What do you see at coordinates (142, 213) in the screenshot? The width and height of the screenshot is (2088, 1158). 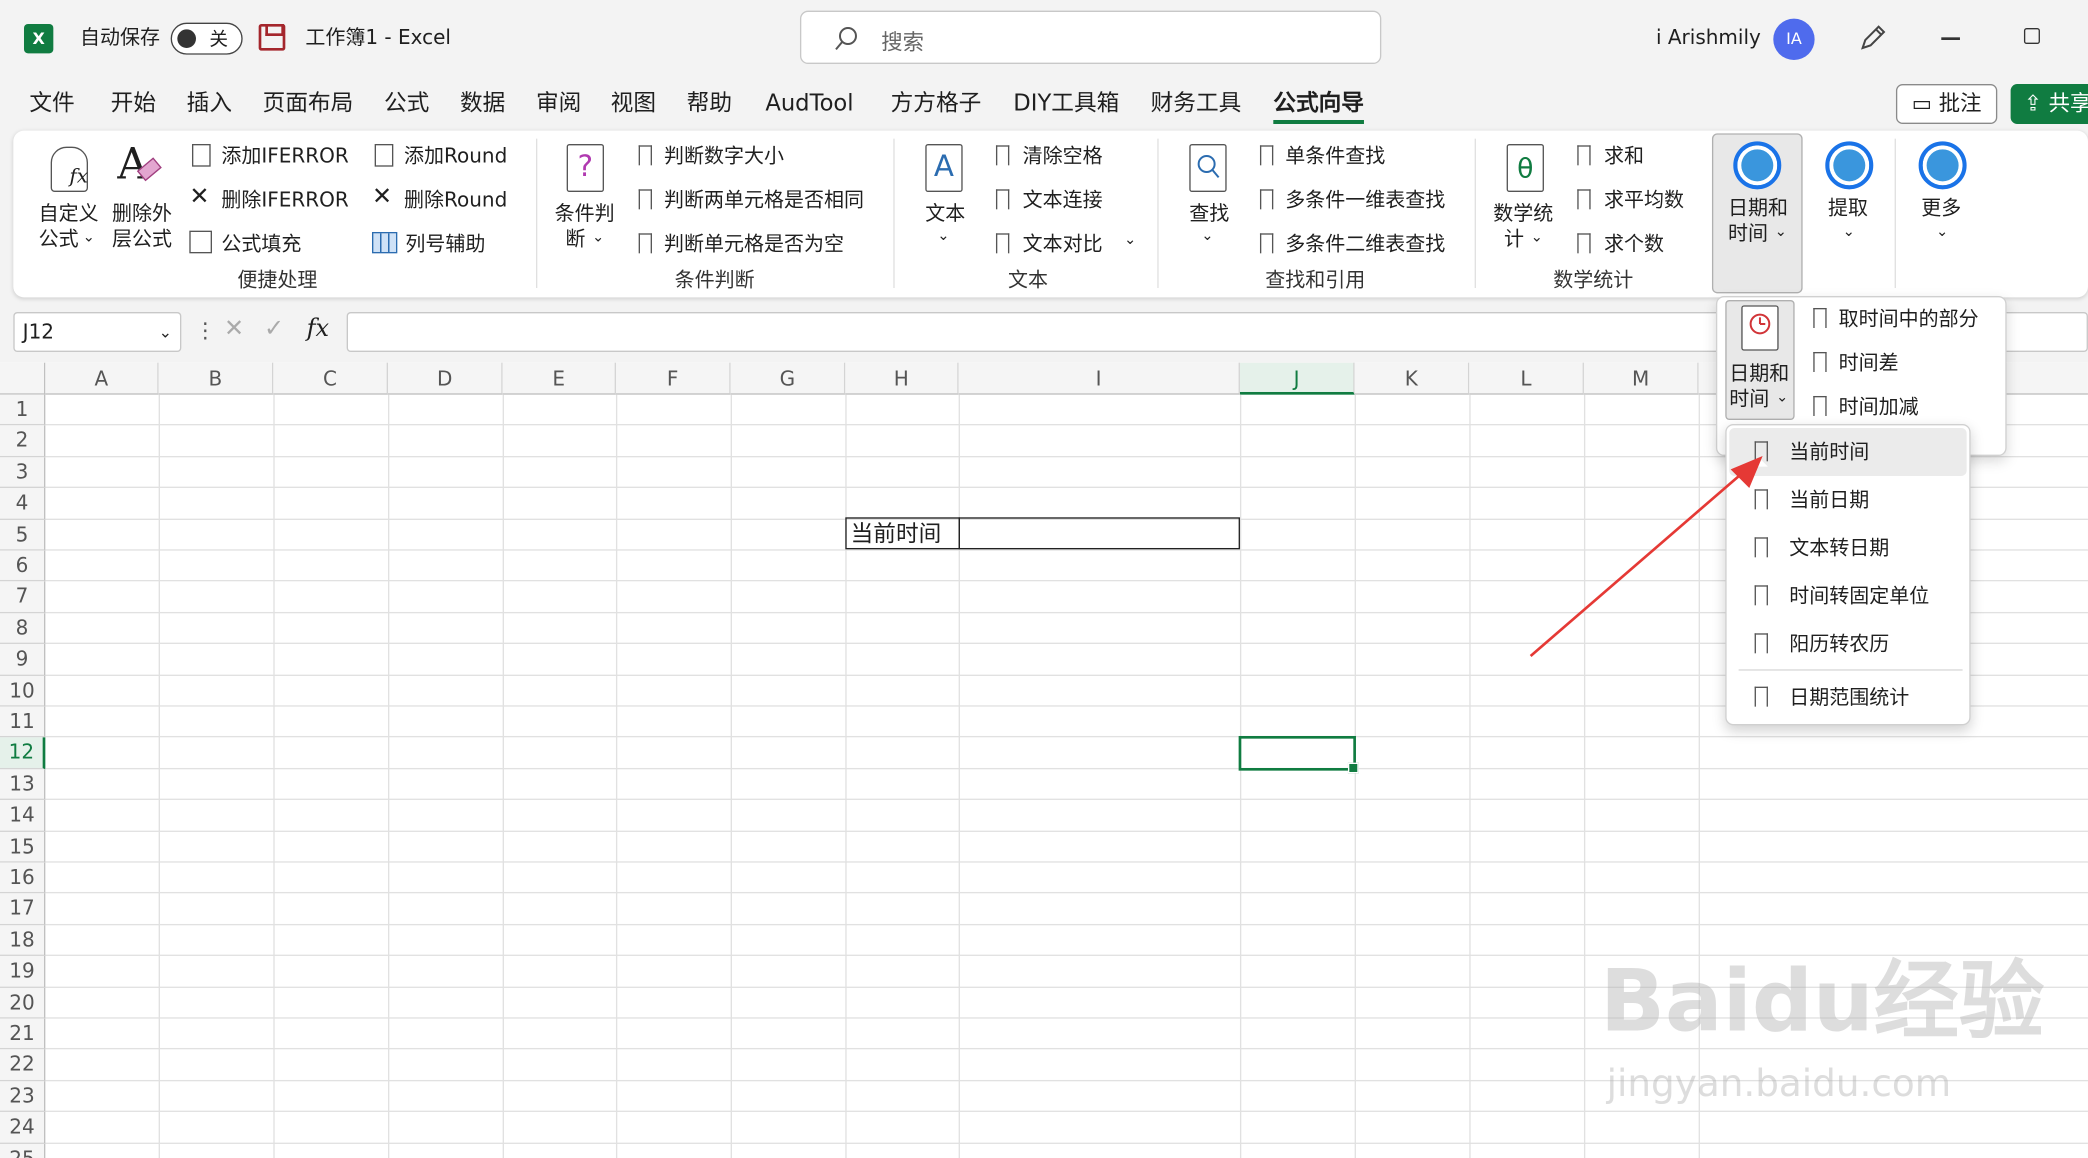 I see `remove-outer-formula-line1: 删除外` at bounding box center [142, 213].